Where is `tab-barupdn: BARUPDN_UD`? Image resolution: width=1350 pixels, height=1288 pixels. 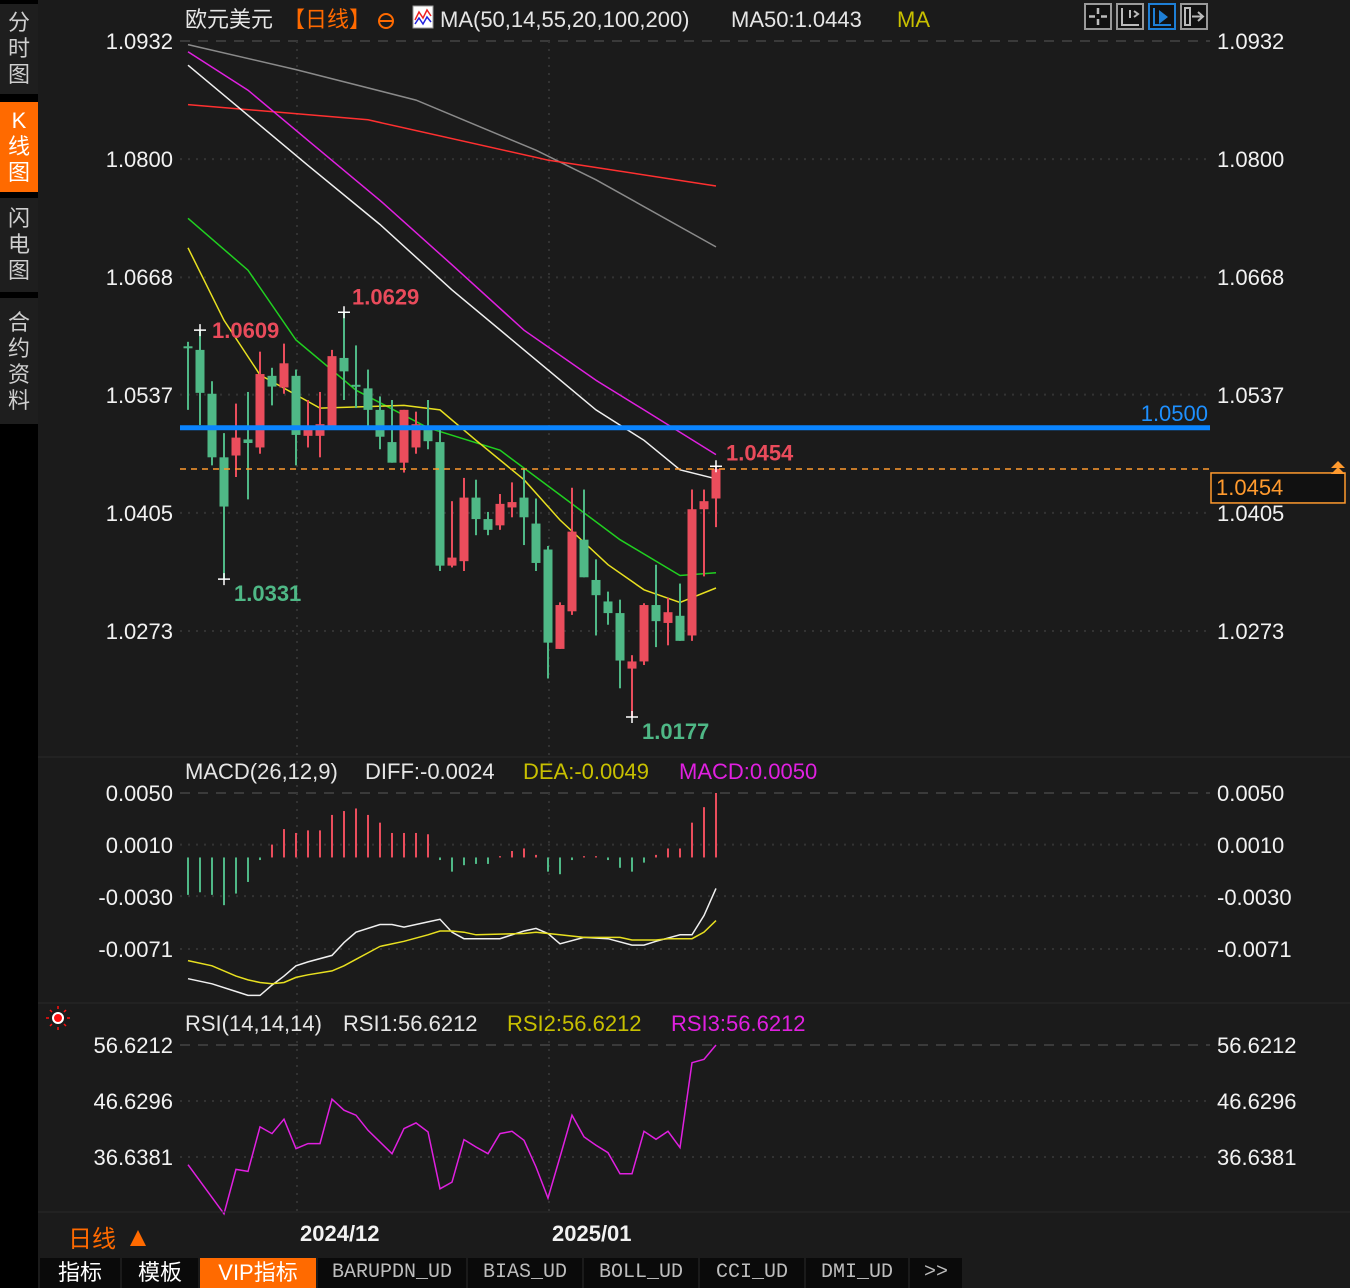 tab-barupdn: BARUPDN_UD is located at coordinates (392, 1273).